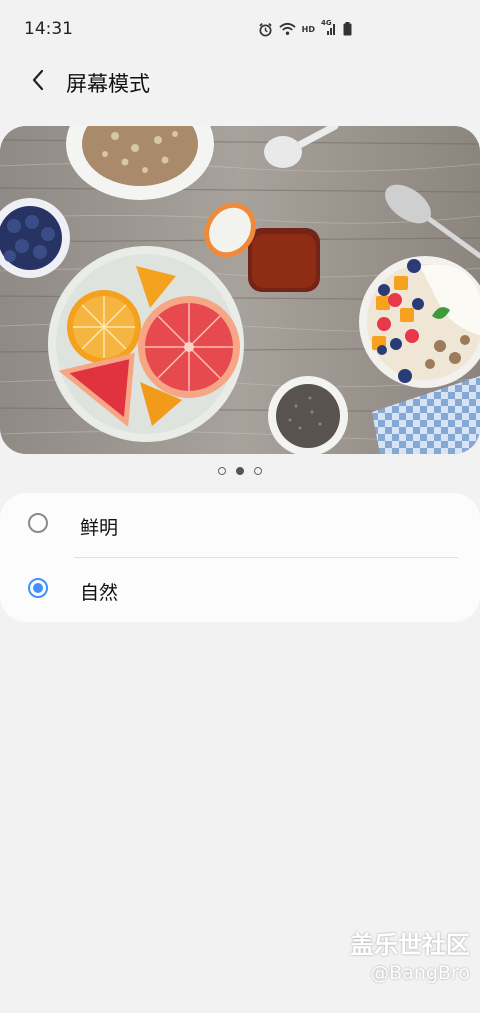  Describe the element at coordinates (240, 525) in the screenshot. I see `option-vivid: 鲜明` at that location.